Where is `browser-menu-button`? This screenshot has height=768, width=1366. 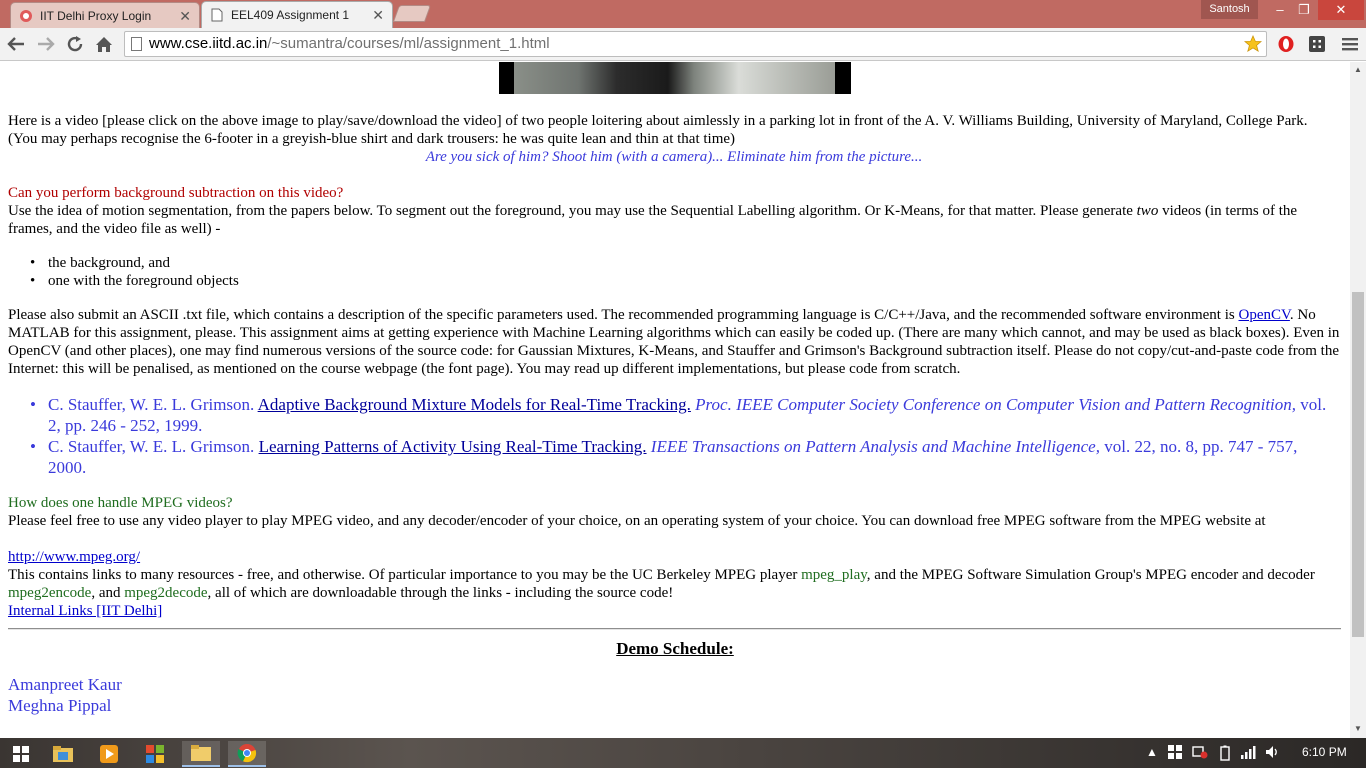 browser-menu-button is located at coordinates (1350, 44).